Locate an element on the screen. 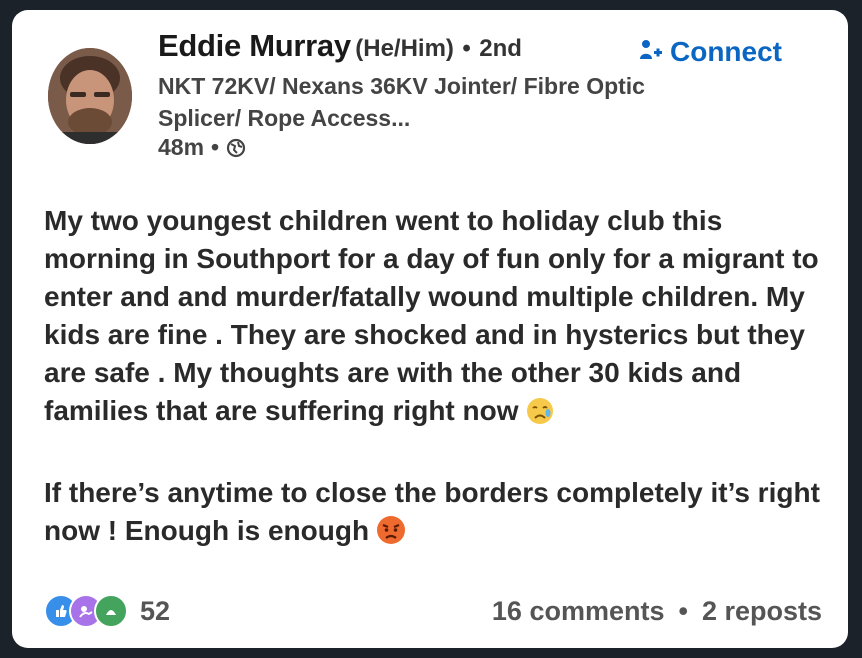  author-name: Eddie Murray is located at coordinates (254, 45).